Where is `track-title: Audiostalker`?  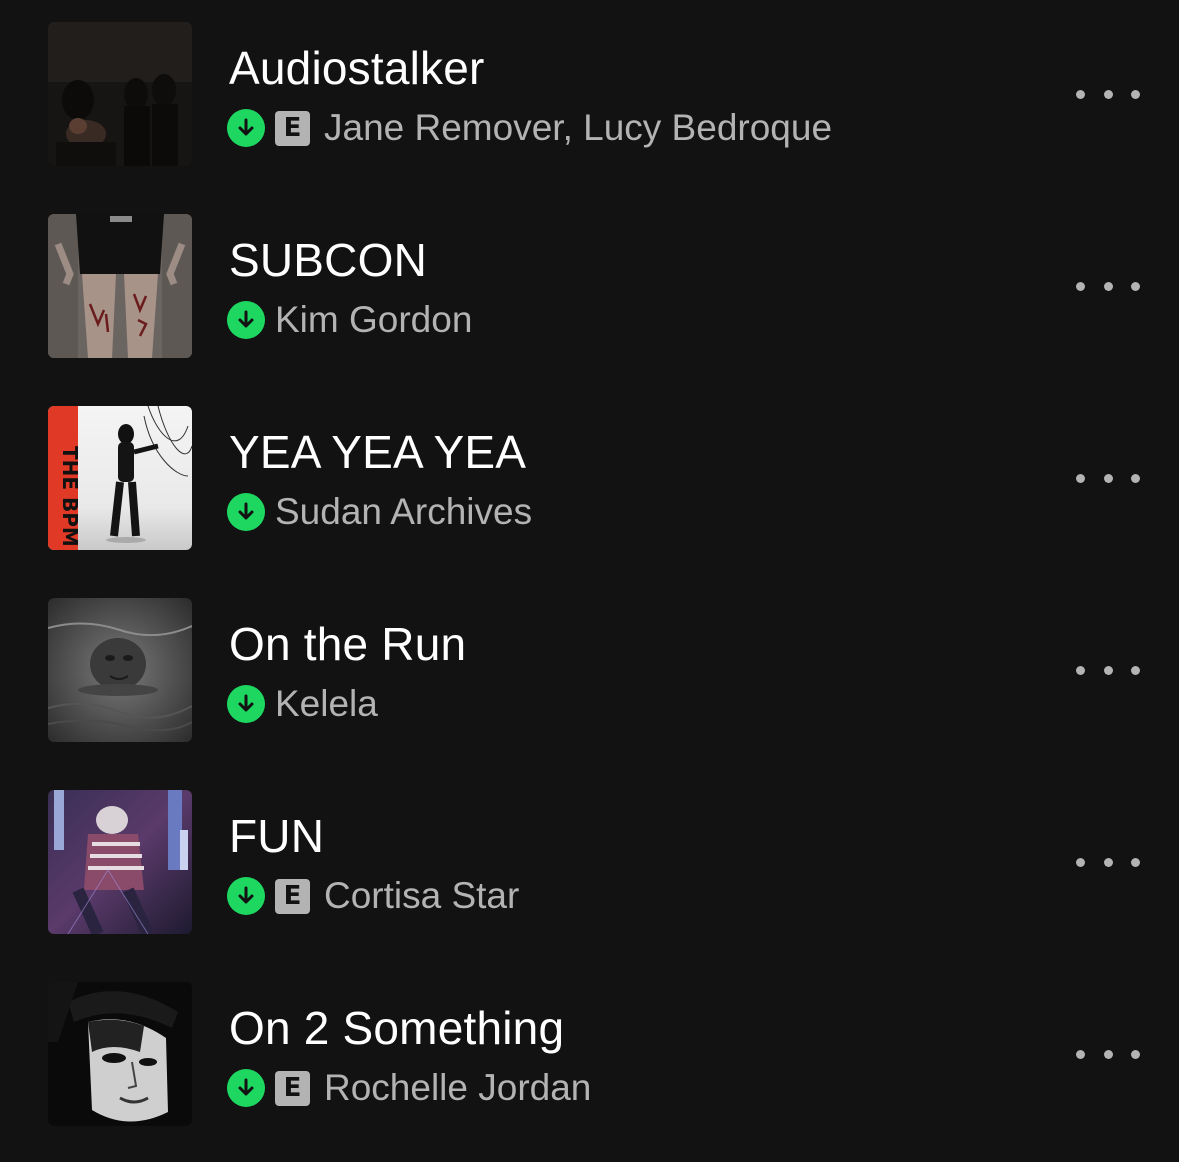 track-title: Audiostalker is located at coordinates (357, 68).